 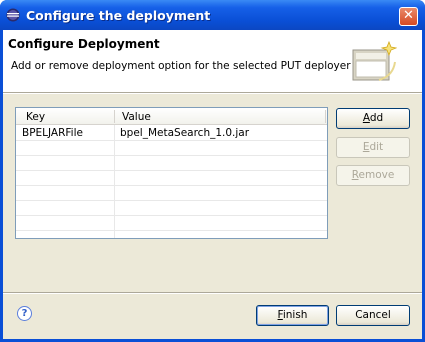 What do you see at coordinates (136, 117) in the screenshot?
I see `column-header-value: Value` at bounding box center [136, 117].